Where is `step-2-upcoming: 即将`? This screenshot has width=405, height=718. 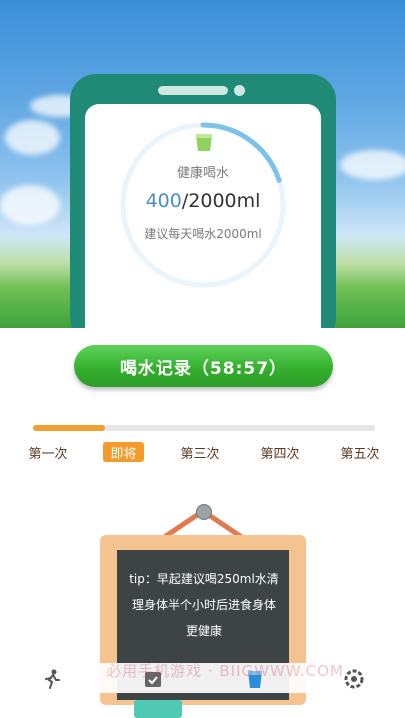
step-2-upcoming: 即将 is located at coordinates (123, 452).